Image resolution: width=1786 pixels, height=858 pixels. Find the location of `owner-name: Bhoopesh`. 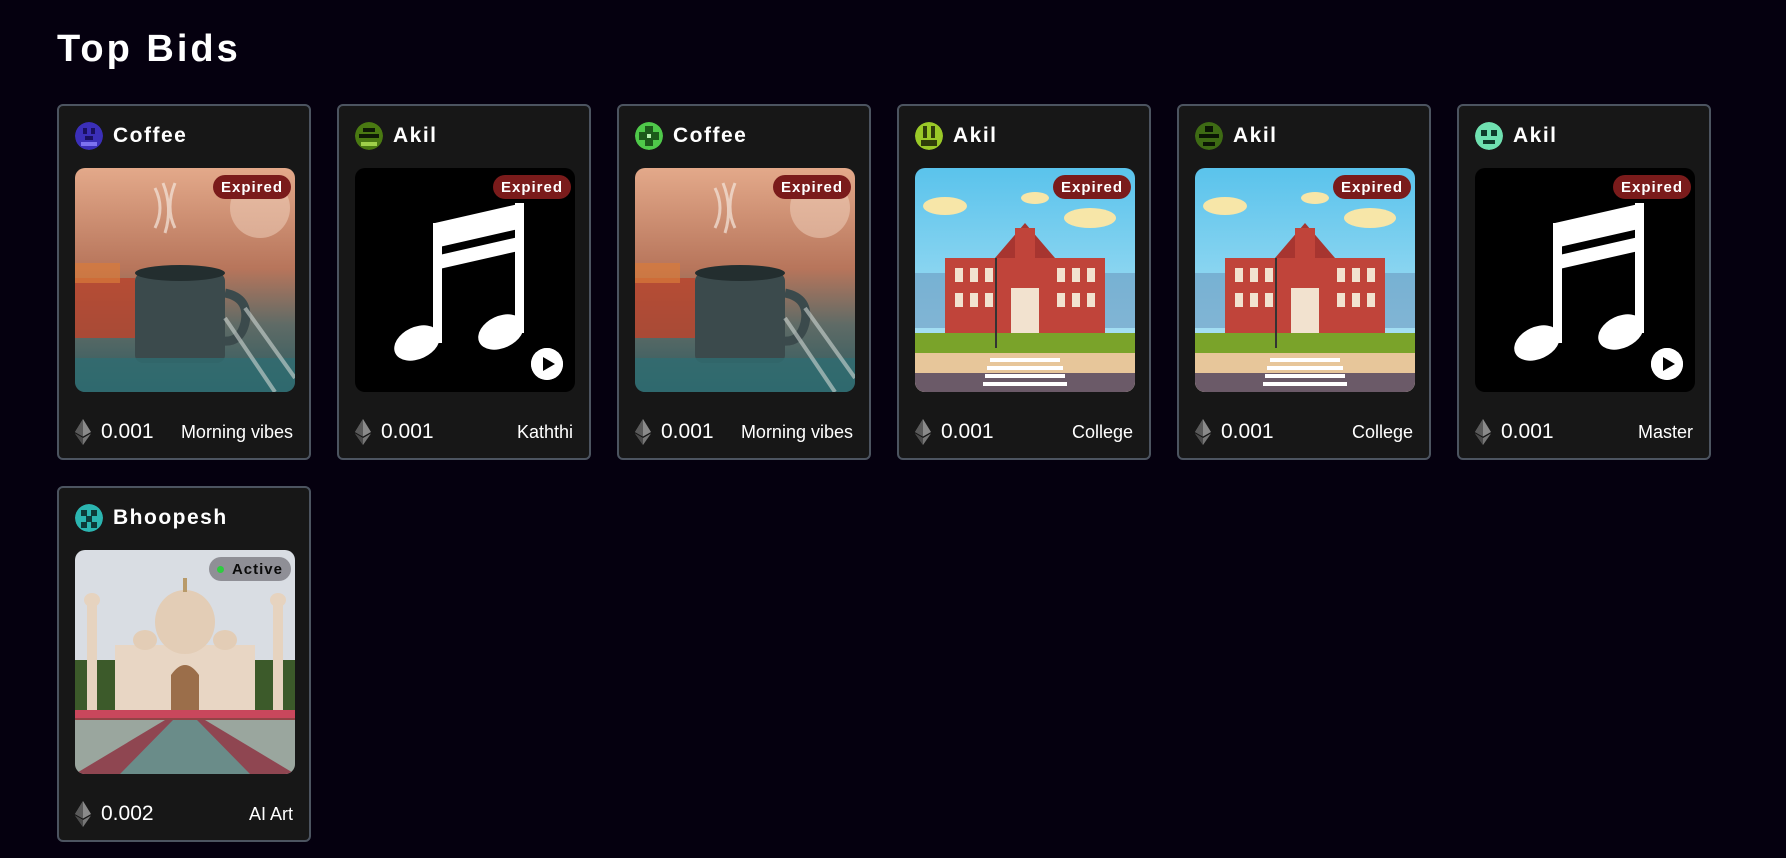

owner-name: Bhoopesh is located at coordinates (170, 517).